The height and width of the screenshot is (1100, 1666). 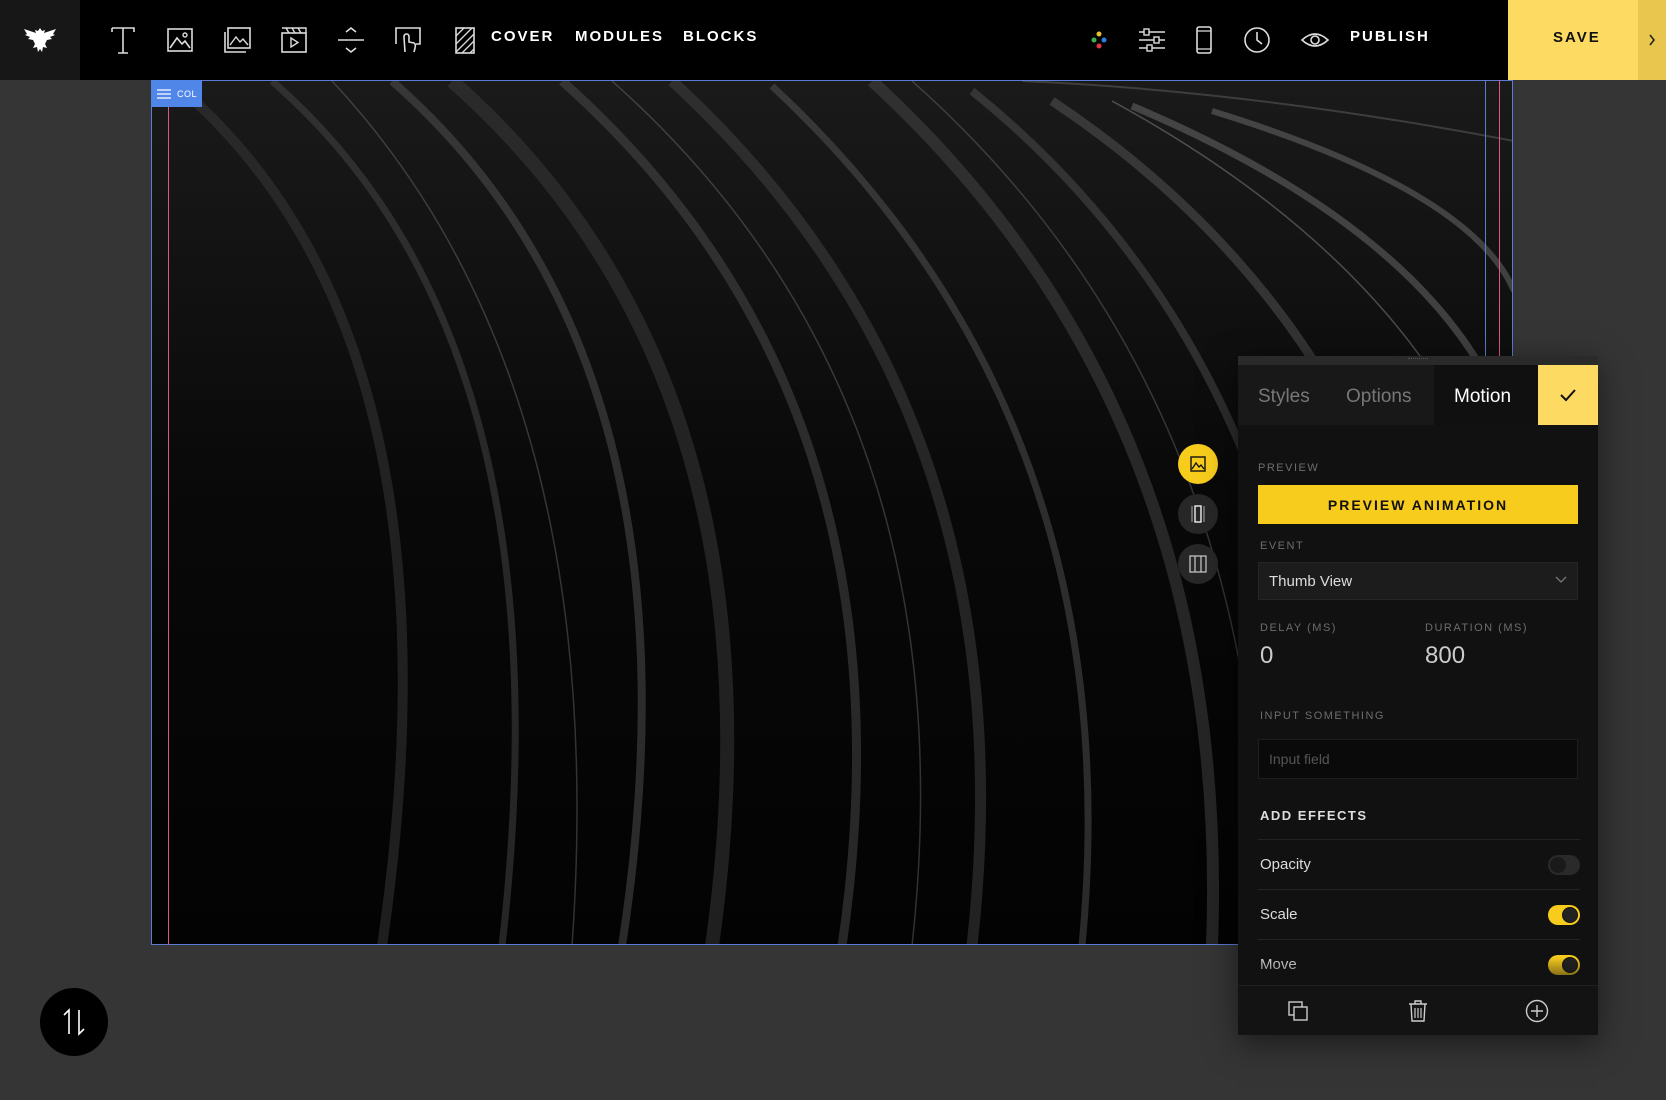 What do you see at coordinates (237, 40) in the screenshot?
I see `gallery-tool-icon` at bounding box center [237, 40].